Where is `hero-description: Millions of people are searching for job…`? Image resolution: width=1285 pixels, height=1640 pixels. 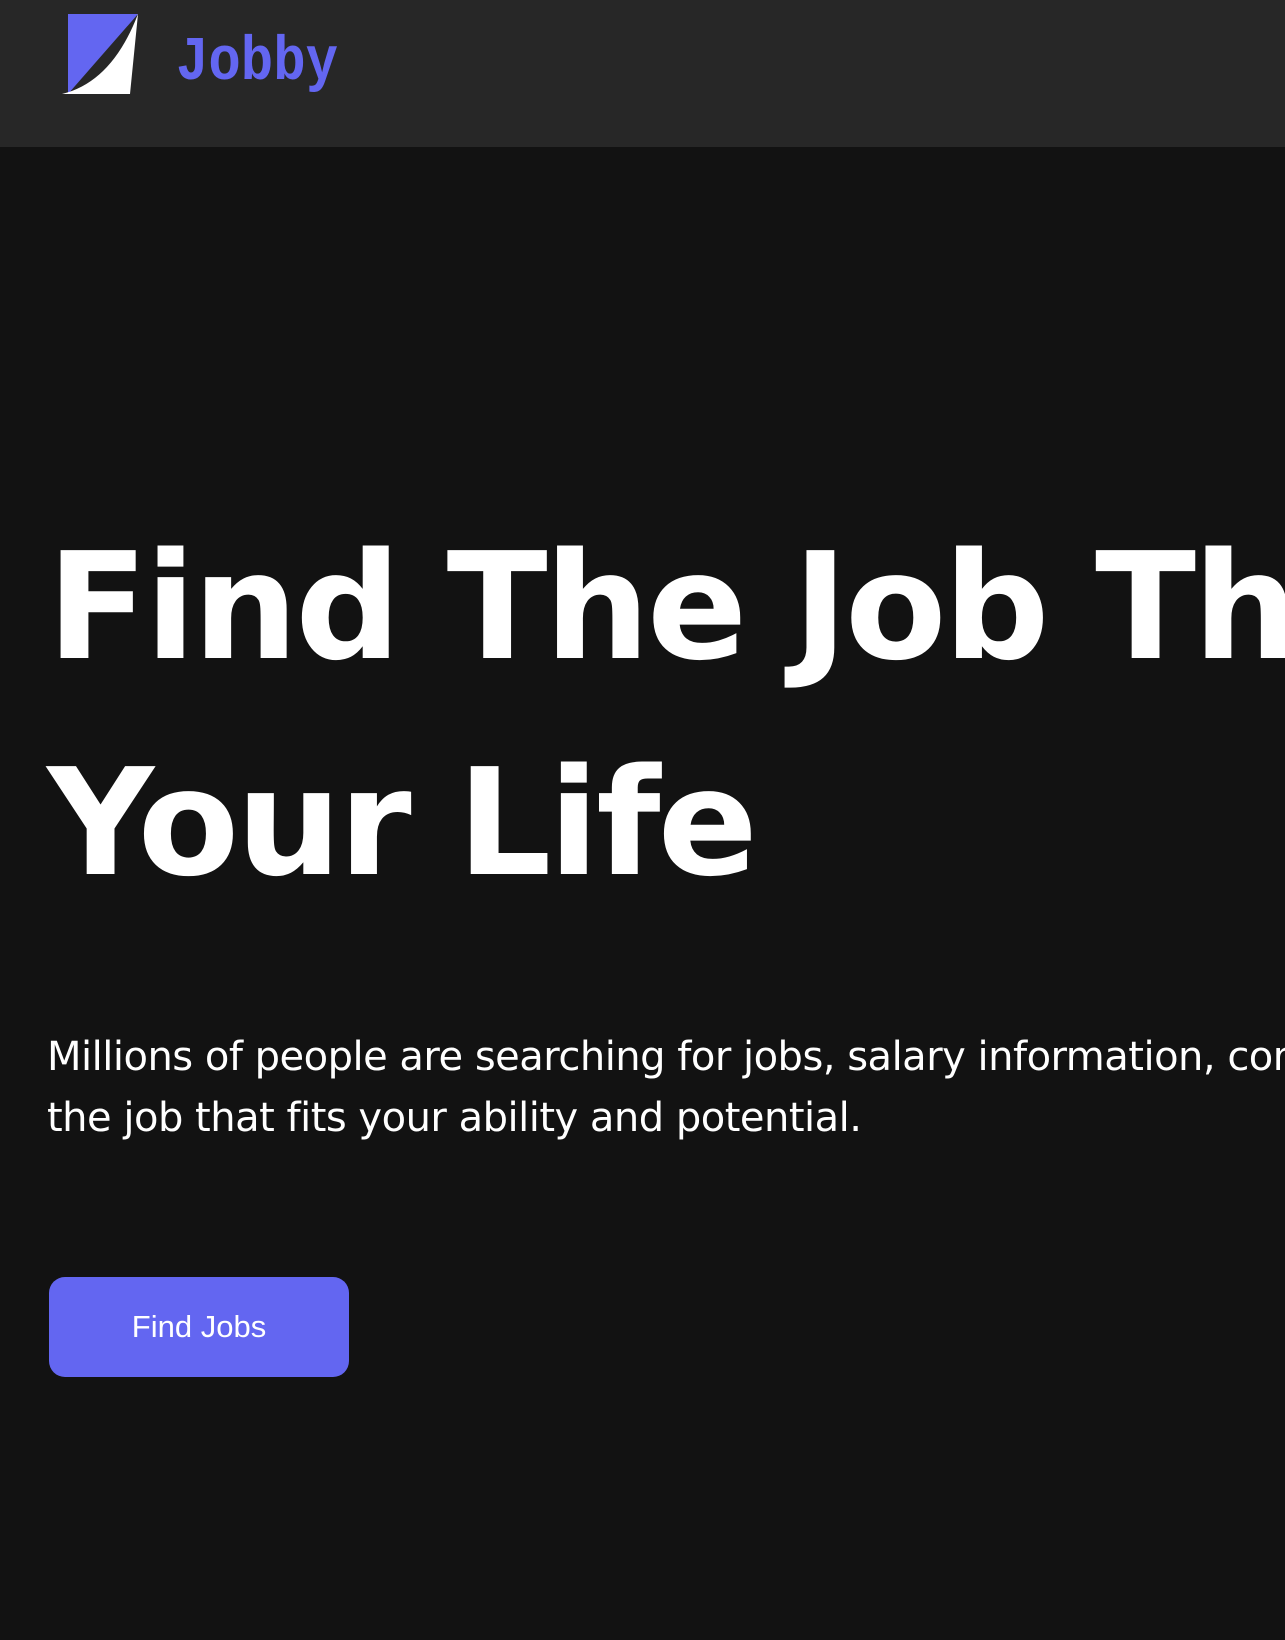 hero-description: Millions of people are searching for job… is located at coordinates (666, 1087).